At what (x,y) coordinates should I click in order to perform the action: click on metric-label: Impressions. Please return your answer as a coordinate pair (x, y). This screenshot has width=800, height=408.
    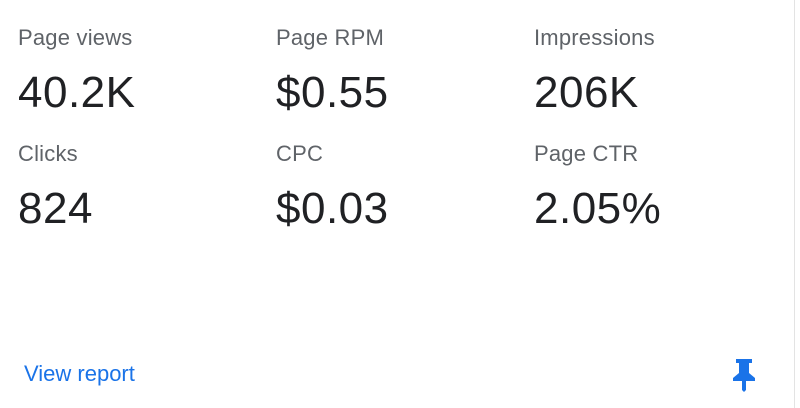
    Looking at the image, I should click on (594, 37).